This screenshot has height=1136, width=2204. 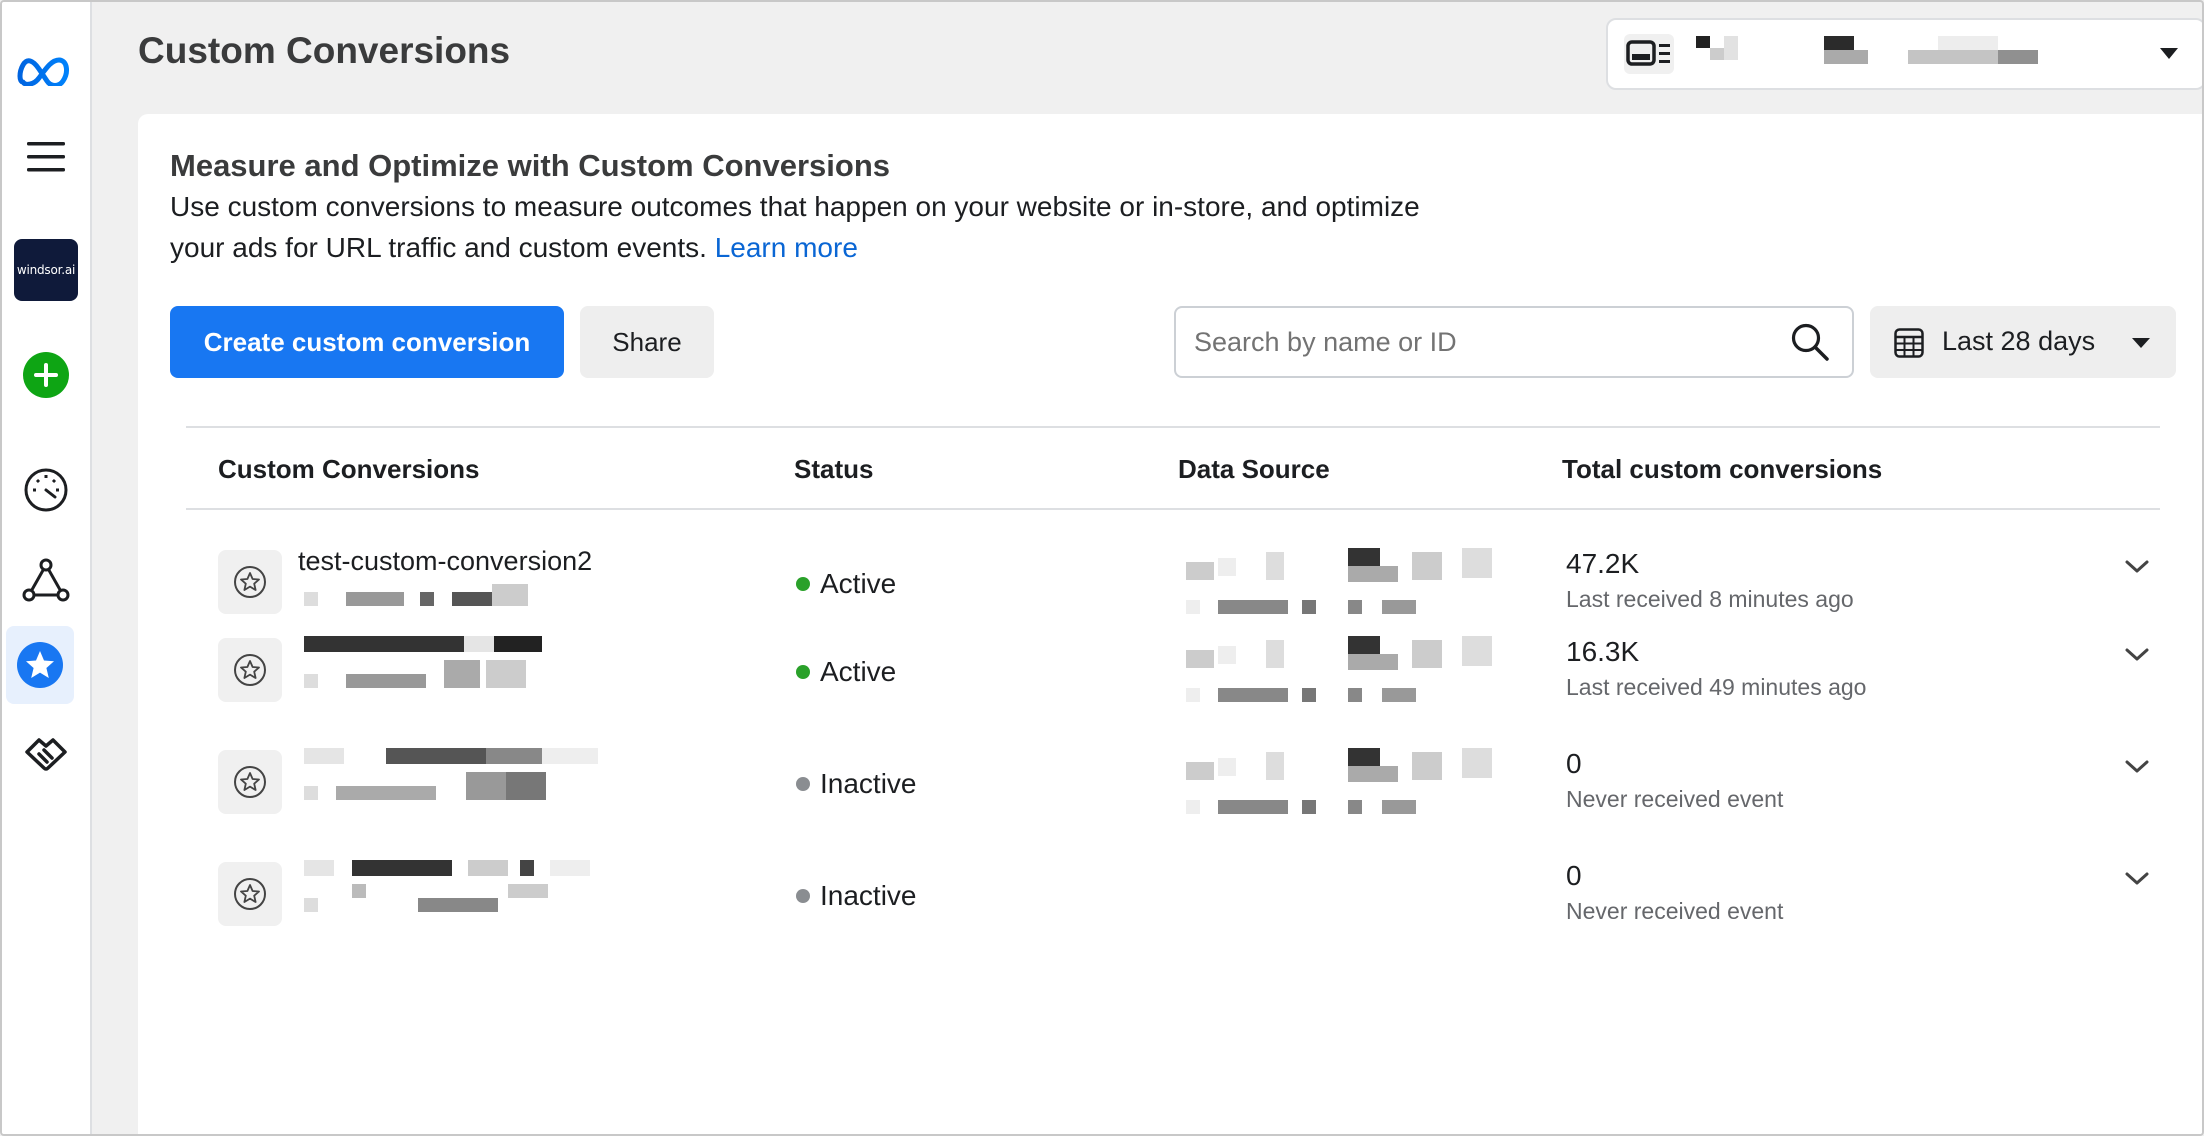 What do you see at coordinates (324, 50) in the screenshot?
I see `page-title: Custom Conversions` at bounding box center [324, 50].